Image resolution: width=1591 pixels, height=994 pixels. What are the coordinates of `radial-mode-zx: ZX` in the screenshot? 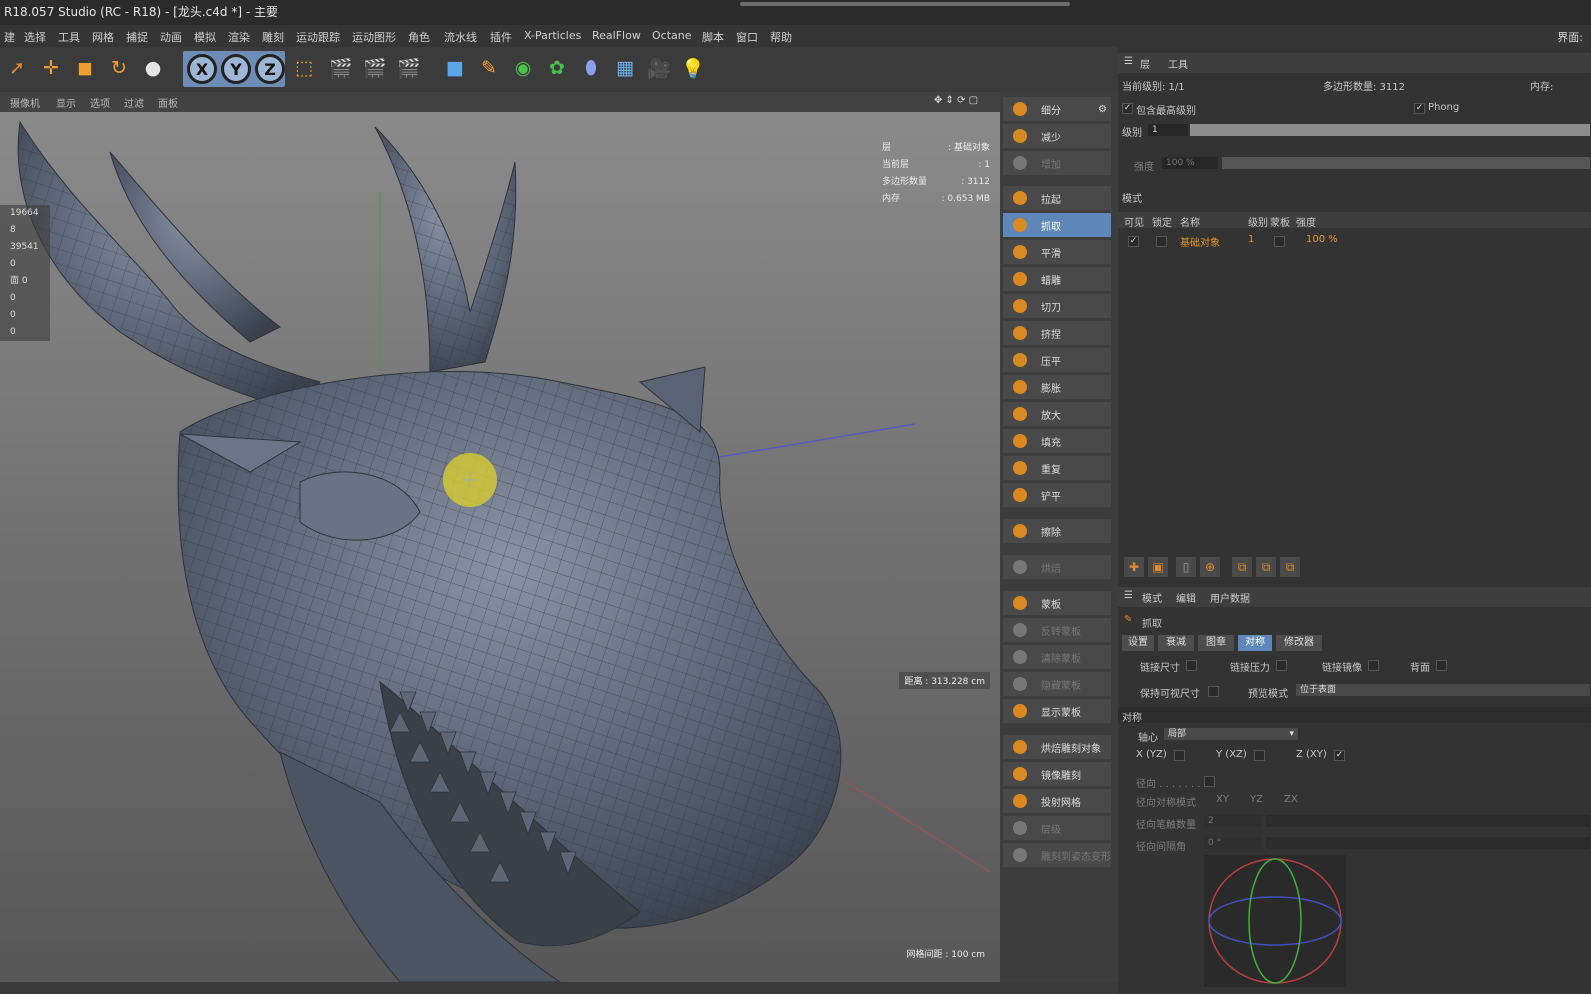 It's located at (1291, 799).